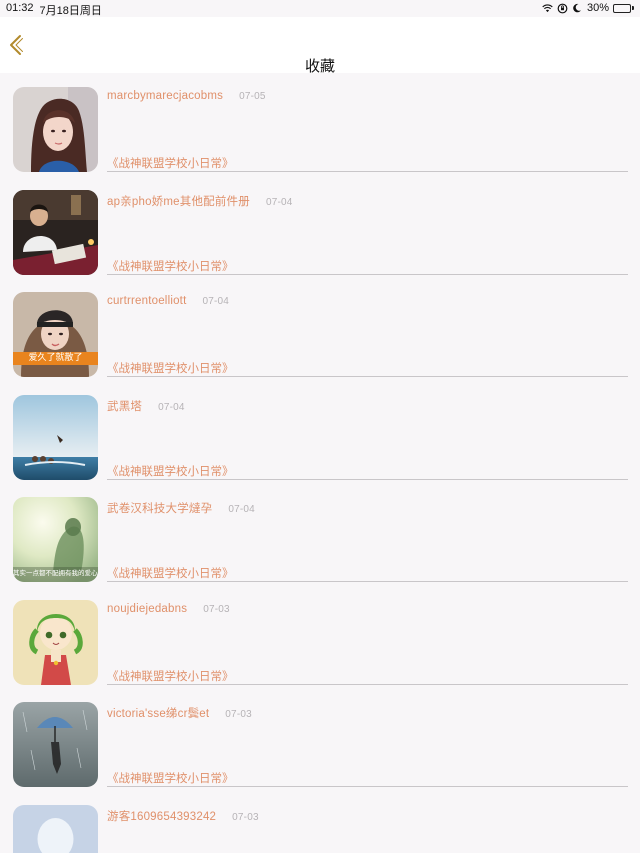 The image size is (640, 853). I want to click on list-item: ap亲pho娇me其他配前件册 07-04 《战神联盟学校小日常》, so click(320, 227).